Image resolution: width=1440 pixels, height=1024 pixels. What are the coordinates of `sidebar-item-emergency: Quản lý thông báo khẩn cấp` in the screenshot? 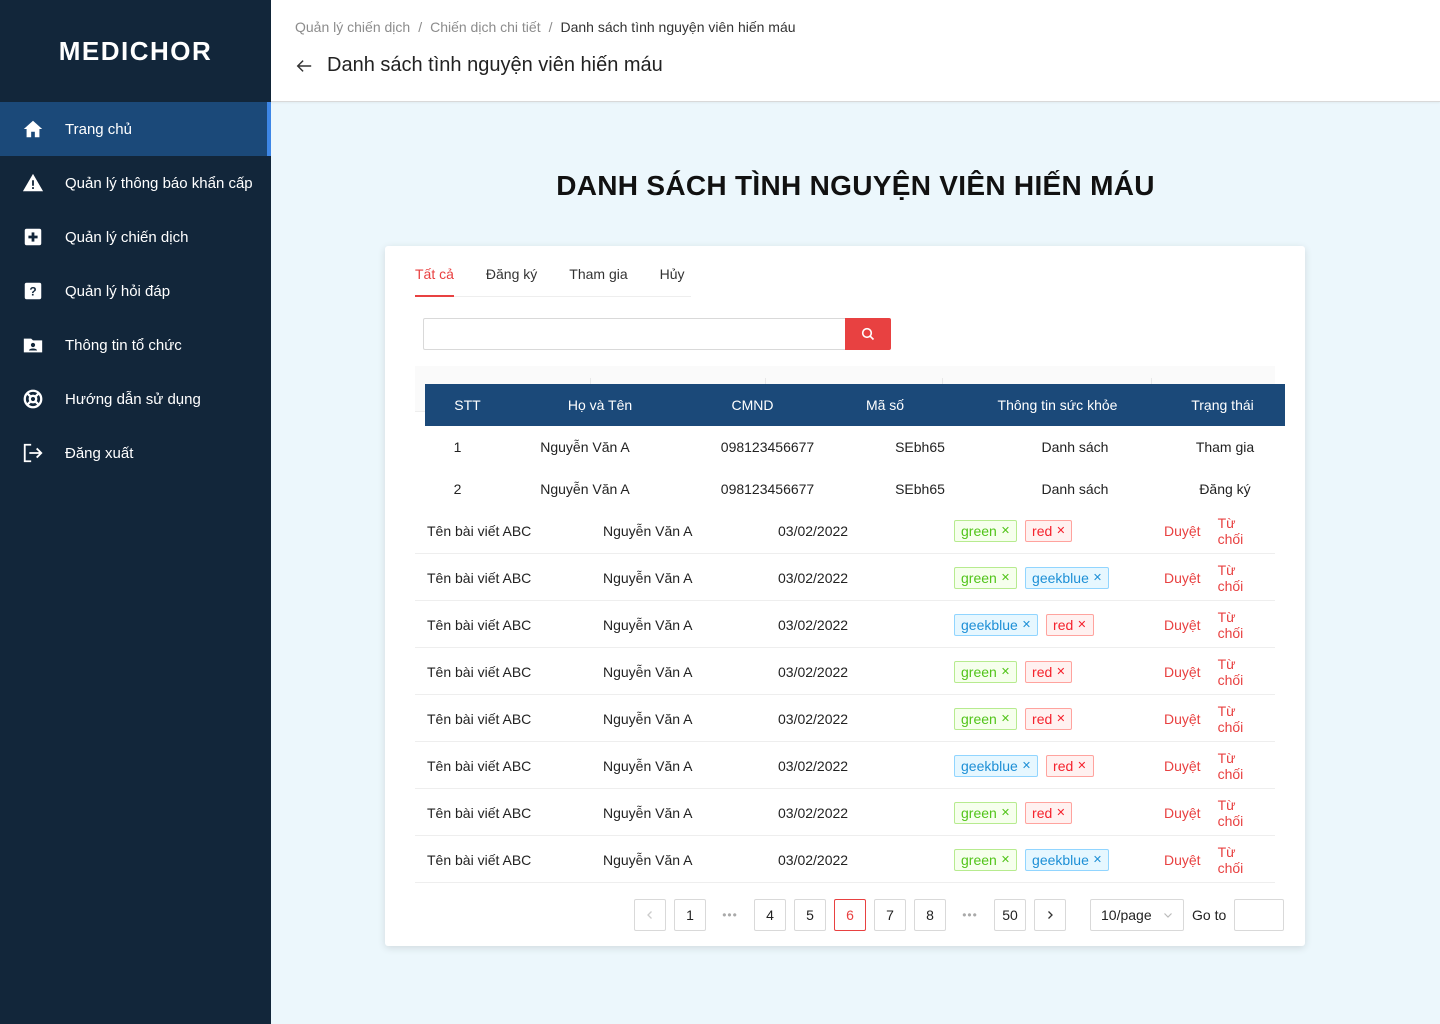 It's located at (135, 183).